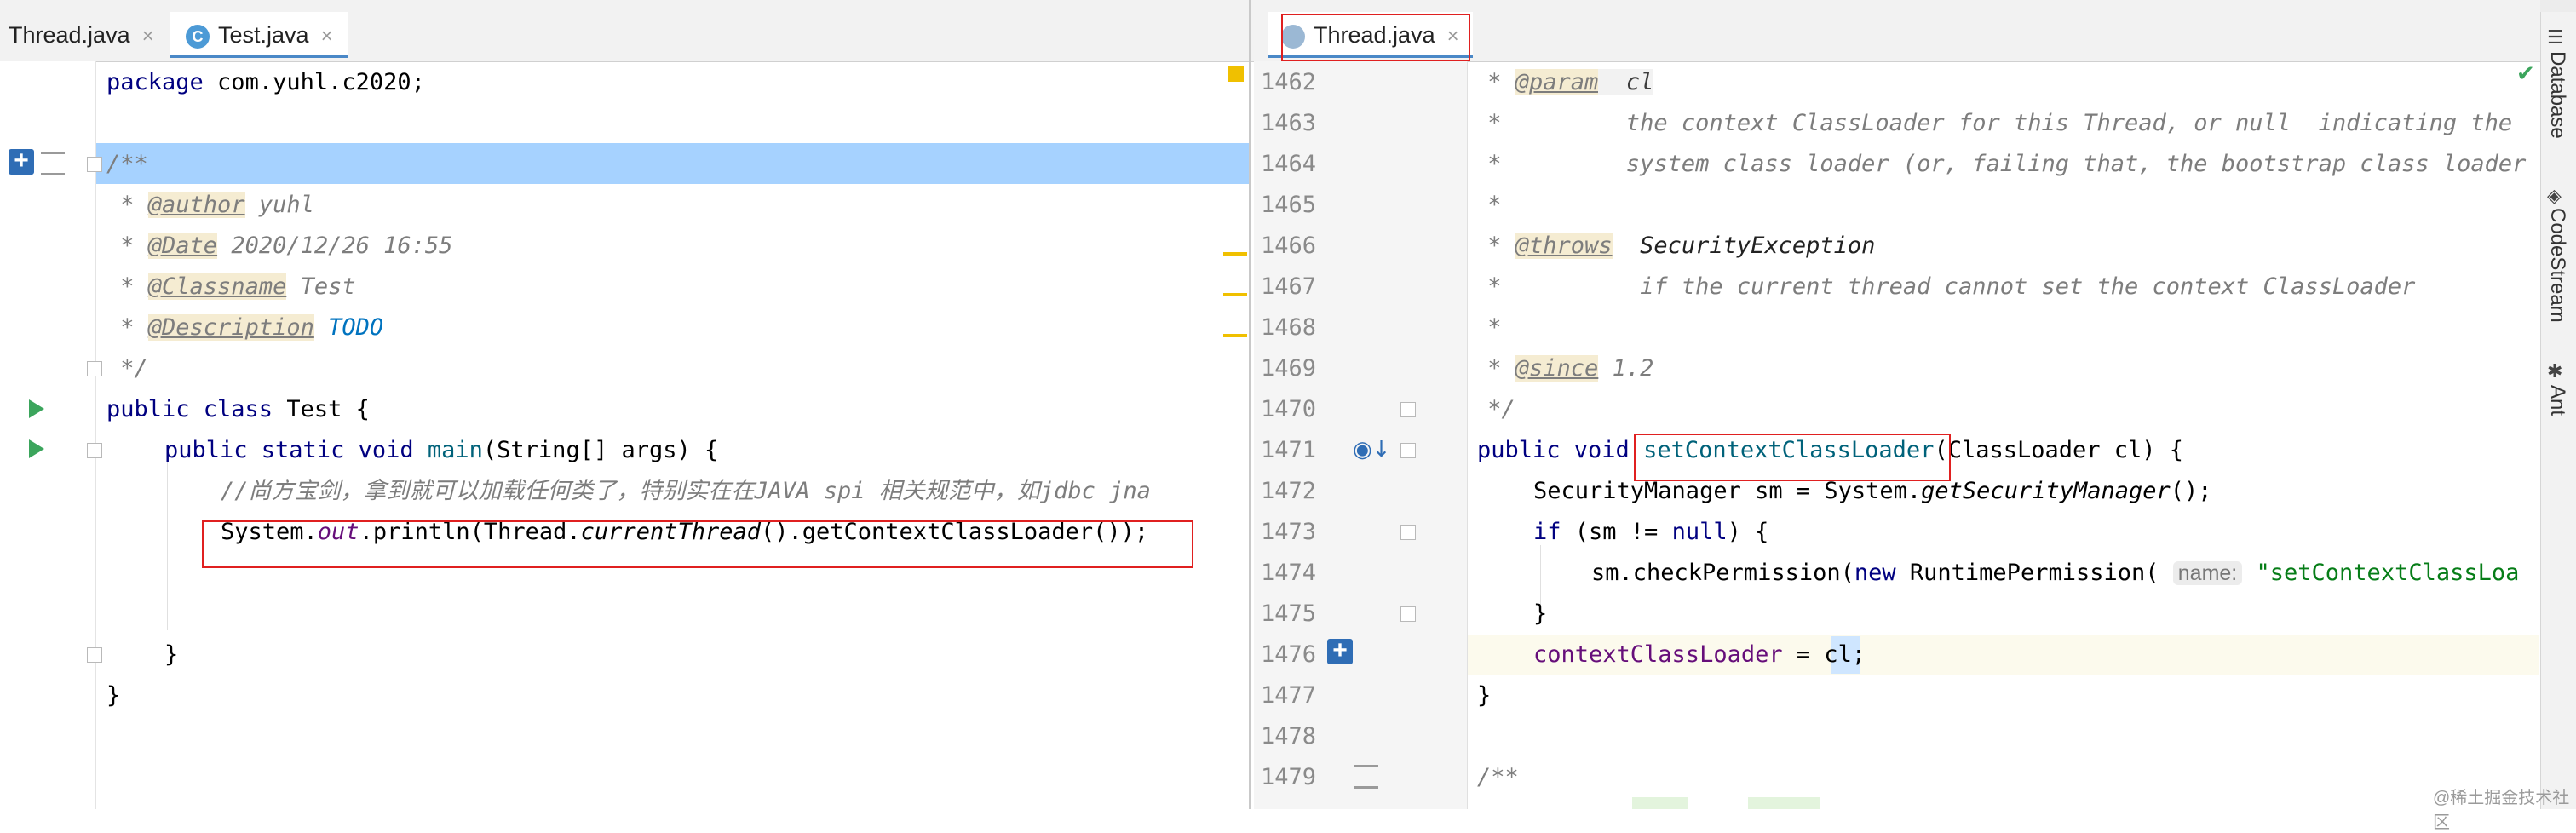 The image size is (2576, 833). I want to click on code-line: * @Classname Test, so click(231, 287).